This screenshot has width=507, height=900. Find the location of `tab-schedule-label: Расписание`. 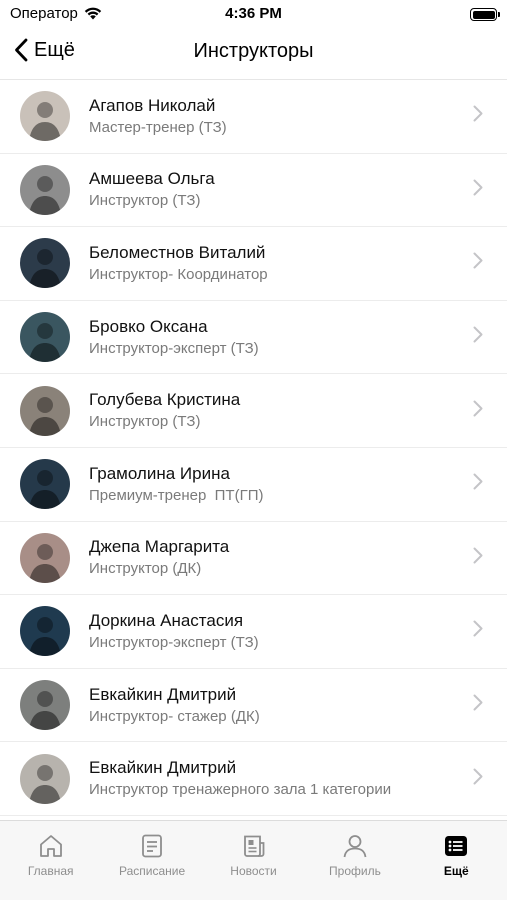

tab-schedule-label: Расписание is located at coordinates (152, 871).